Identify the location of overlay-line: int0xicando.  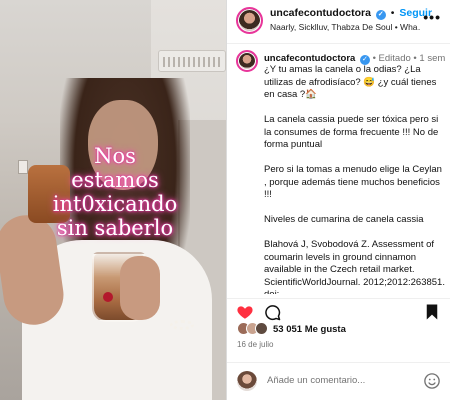
(115, 204).